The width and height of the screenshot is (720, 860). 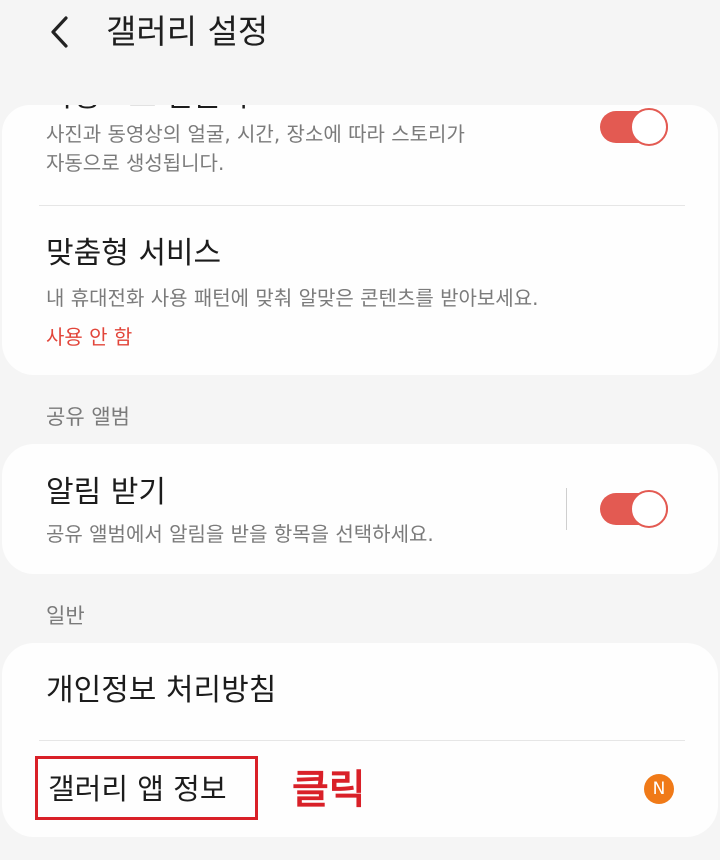 What do you see at coordinates (566, 509) in the screenshot?
I see `toggle-separator` at bounding box center [566, 509].